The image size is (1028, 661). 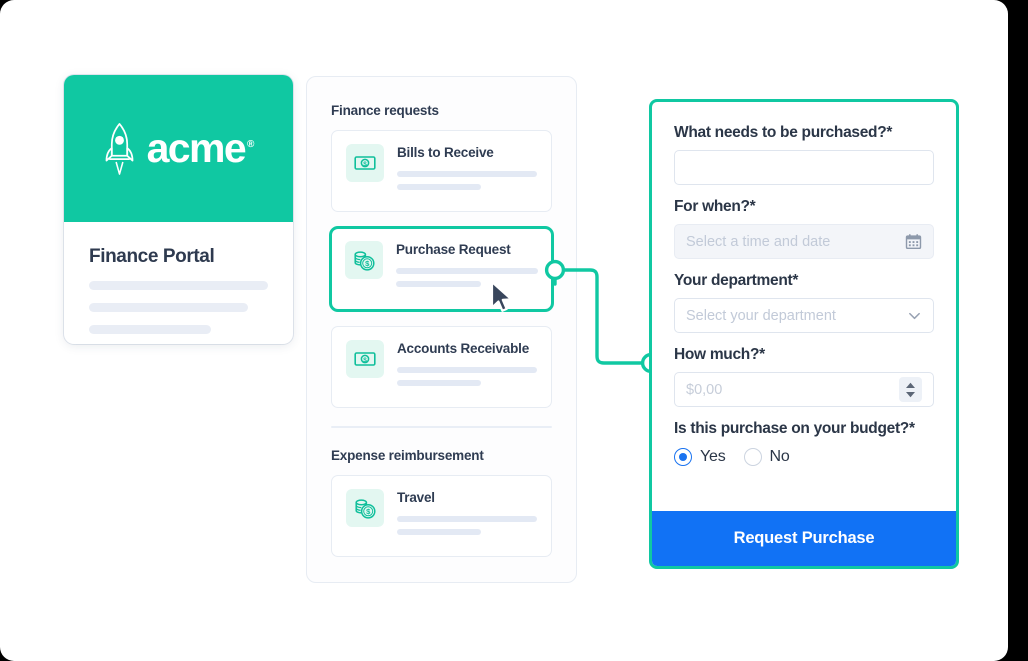 I want to click on list-item-label: Travel, so click(x=416, y=497).